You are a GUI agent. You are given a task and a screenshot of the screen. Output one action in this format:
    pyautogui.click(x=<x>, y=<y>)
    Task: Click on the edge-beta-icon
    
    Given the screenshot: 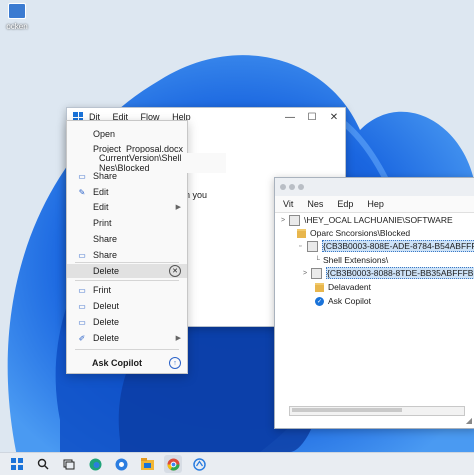 What is the action you would take?
    pyautogui.click(x=121, y=464)
    